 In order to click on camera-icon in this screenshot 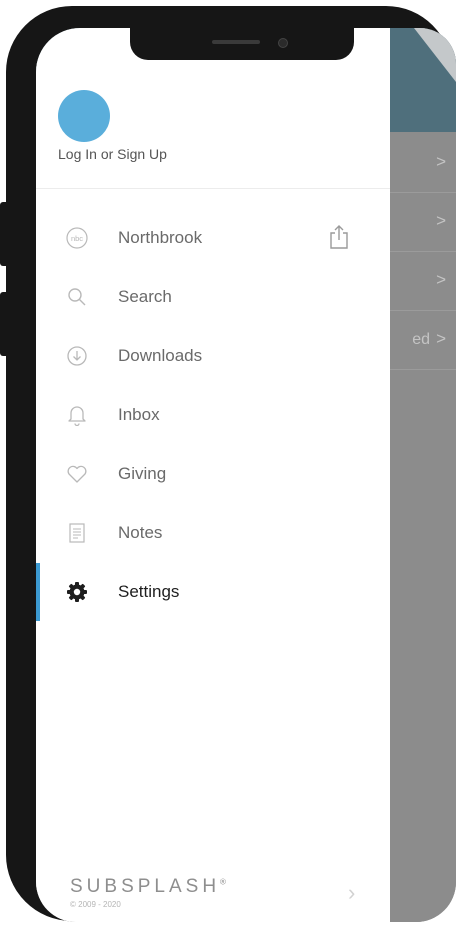, I will do `click(283, 43)`.